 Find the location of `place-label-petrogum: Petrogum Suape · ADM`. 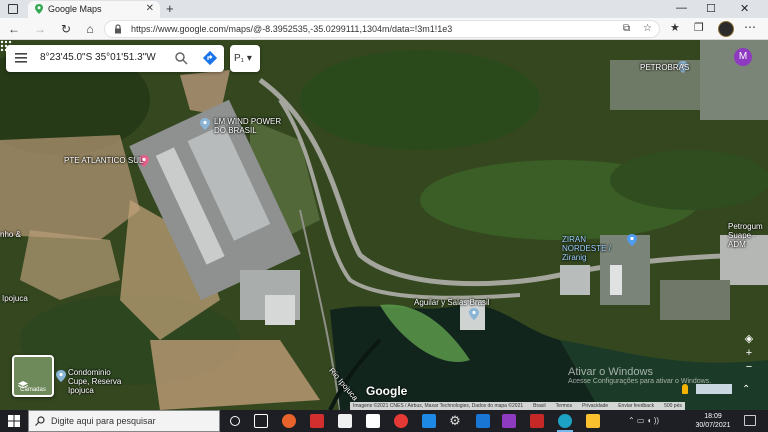

place-label-petrogum: Petrogum Suape · ADM is located at coordinates (748, 235).